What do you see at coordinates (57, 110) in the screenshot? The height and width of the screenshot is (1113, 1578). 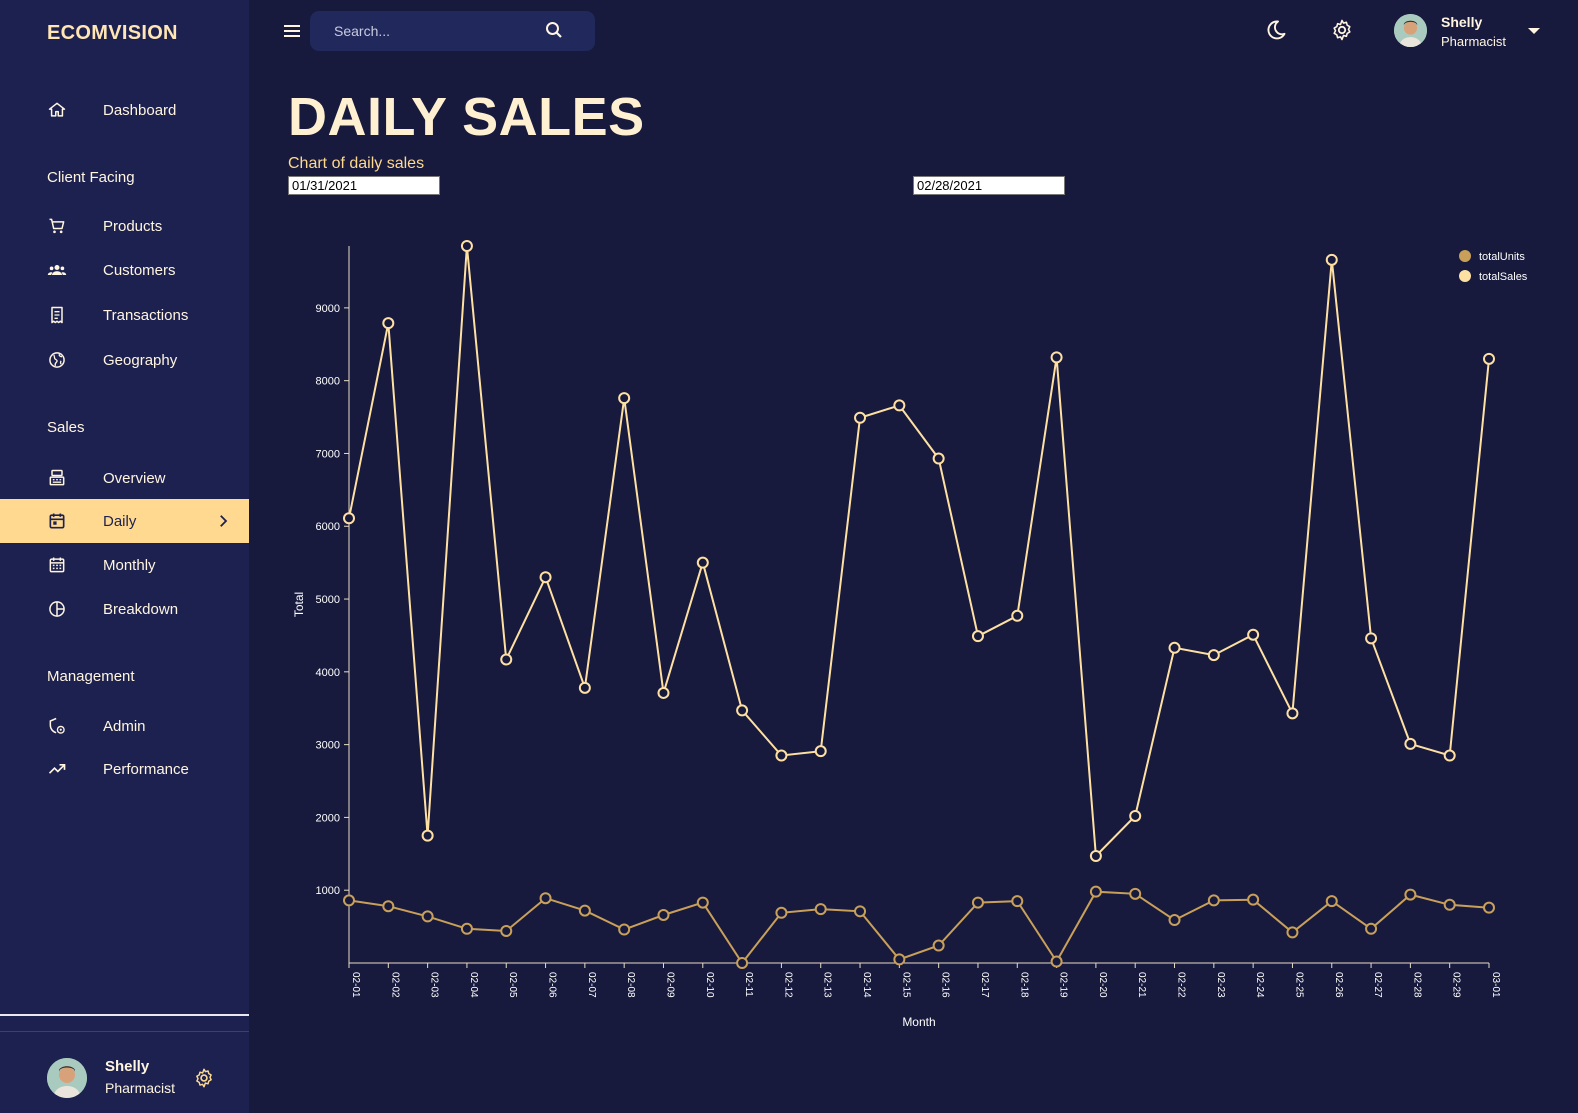 I see `home-icon` at bounding box center [57, 110].